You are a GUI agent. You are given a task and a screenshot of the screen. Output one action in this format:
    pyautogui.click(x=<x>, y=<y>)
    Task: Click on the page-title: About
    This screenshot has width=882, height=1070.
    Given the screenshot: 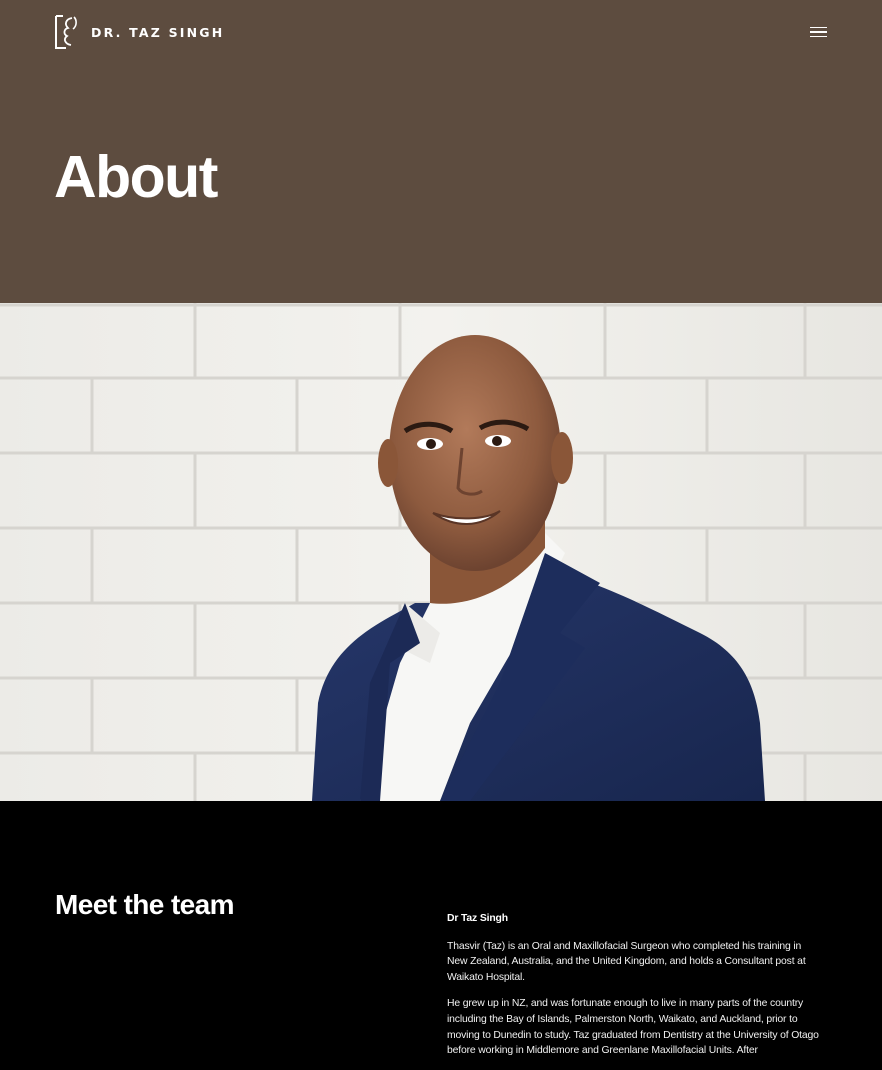 What is the action you would take?
    pyautogui.click(x=136, y=177)
    